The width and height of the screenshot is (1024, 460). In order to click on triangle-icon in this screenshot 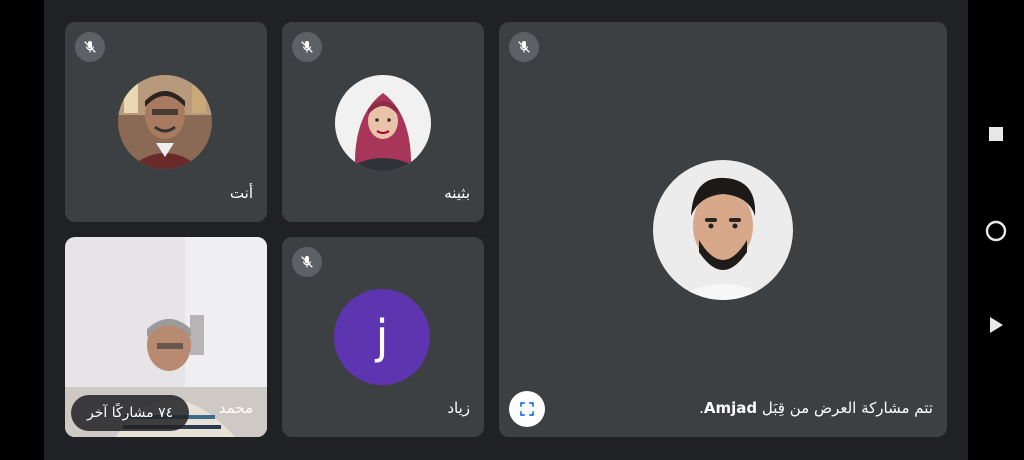, I will do `click(996, 325)`.